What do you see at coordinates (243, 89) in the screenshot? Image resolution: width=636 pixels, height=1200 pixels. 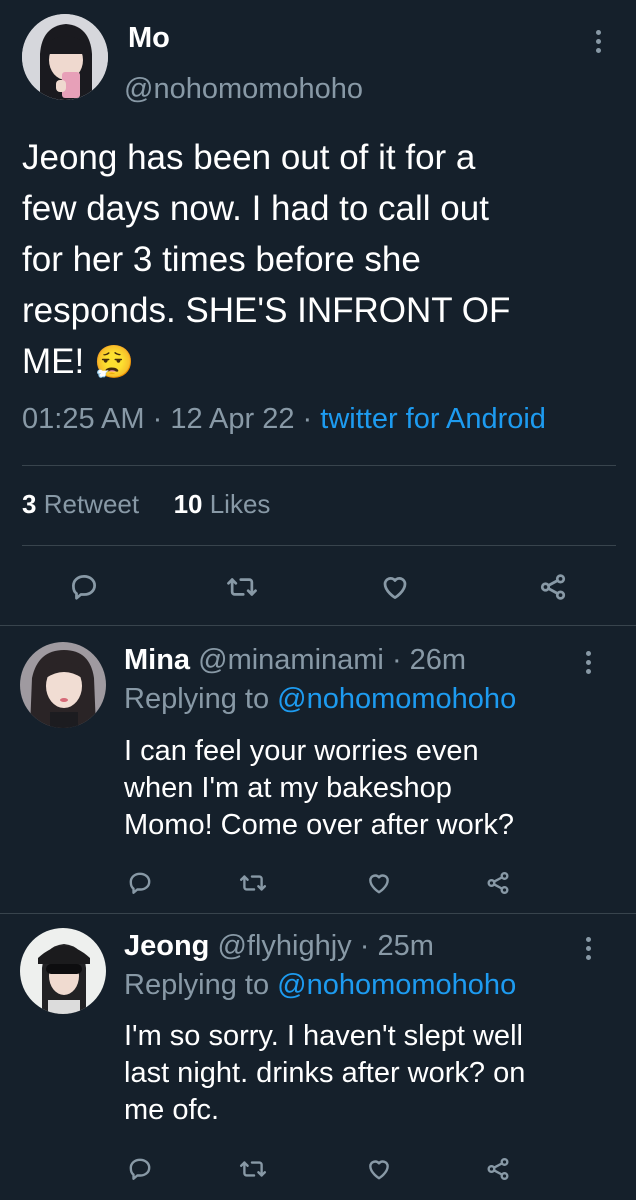 I see `author-handle: @nohomomohoho` at bounding box center [243, 89].